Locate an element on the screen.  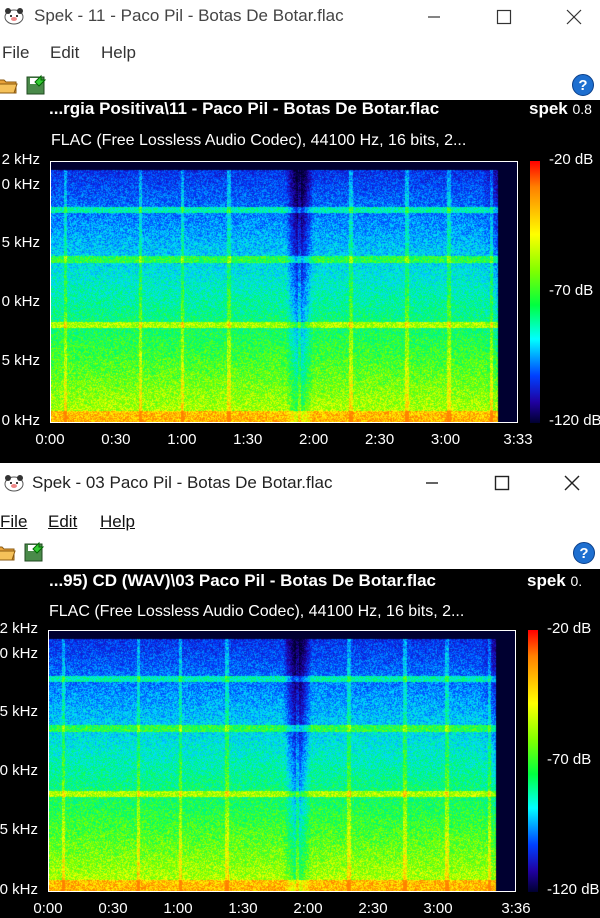
x-tick-label: 3:33 is located at coordinates (518, 439).